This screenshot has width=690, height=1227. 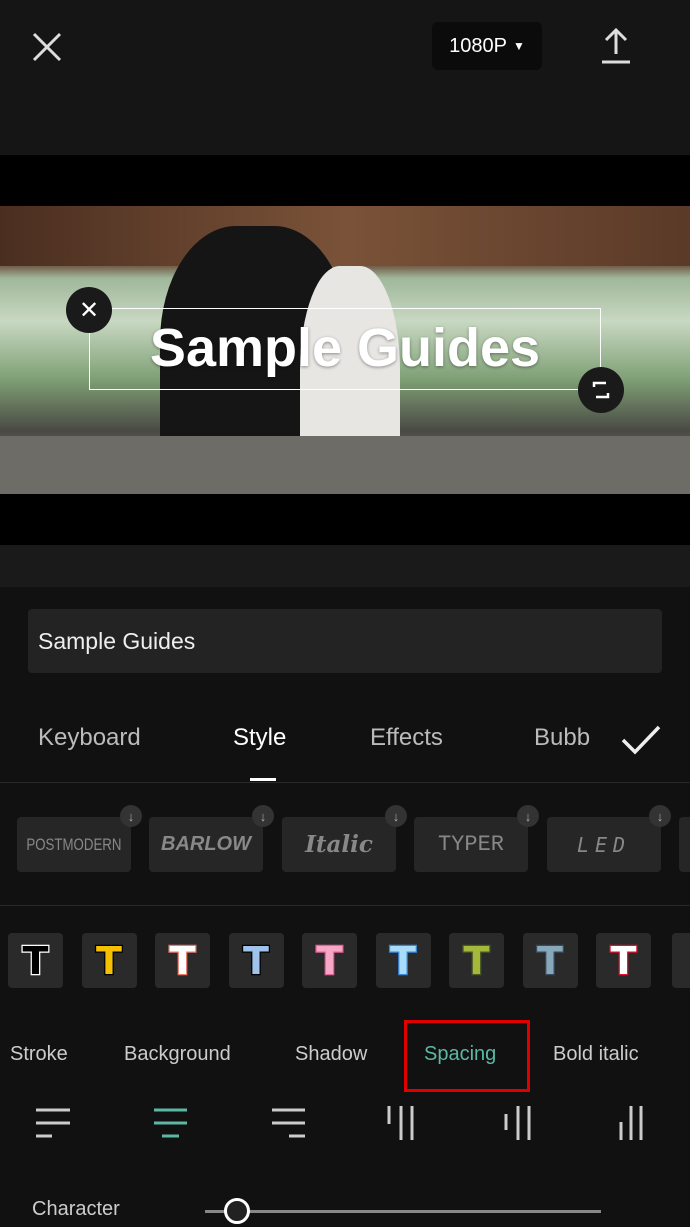 I want to click on tab-bubble: Bubb, so click(x=562, y=738).